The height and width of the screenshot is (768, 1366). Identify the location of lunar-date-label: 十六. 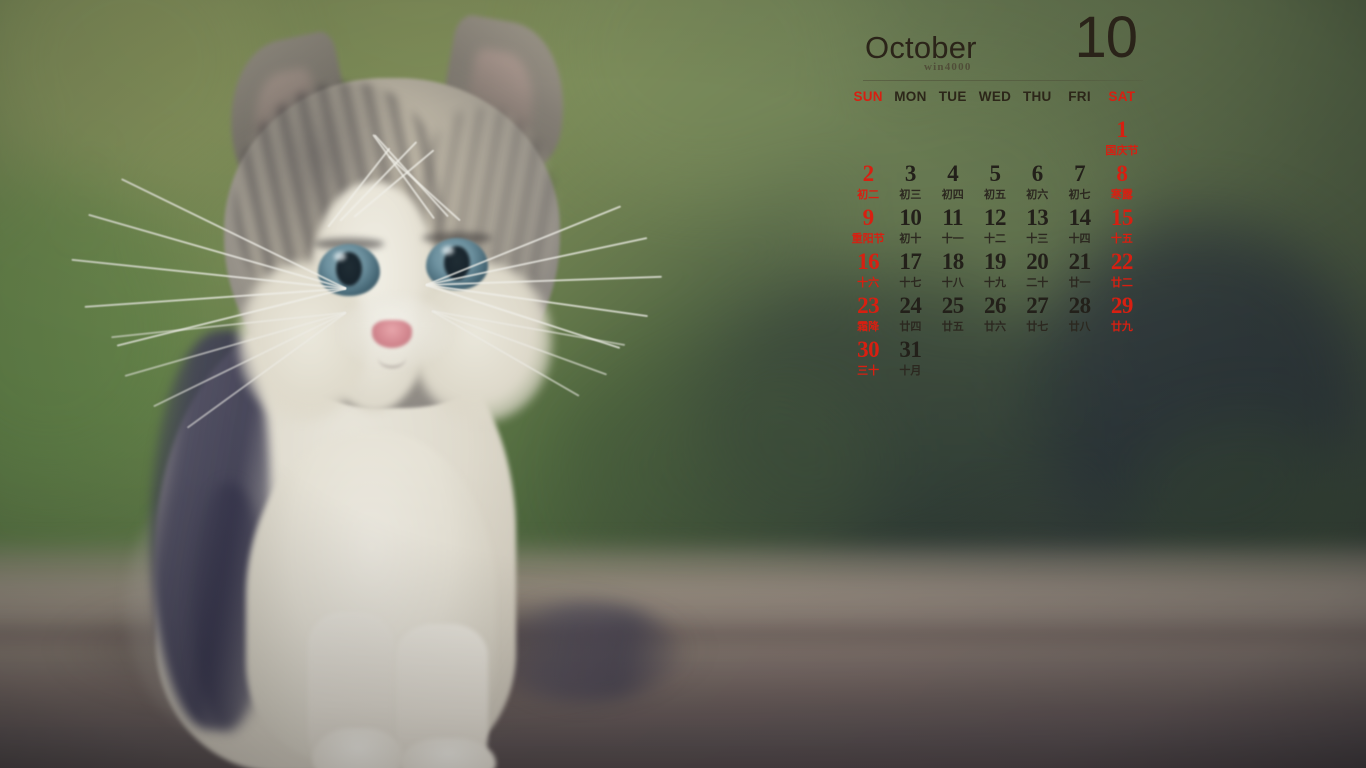
(868, 283).